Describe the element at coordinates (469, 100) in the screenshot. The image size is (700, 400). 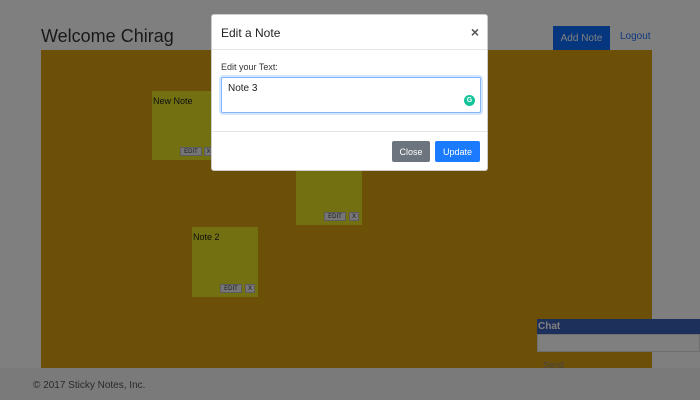
I see `grammarly-icon: G` at that location.